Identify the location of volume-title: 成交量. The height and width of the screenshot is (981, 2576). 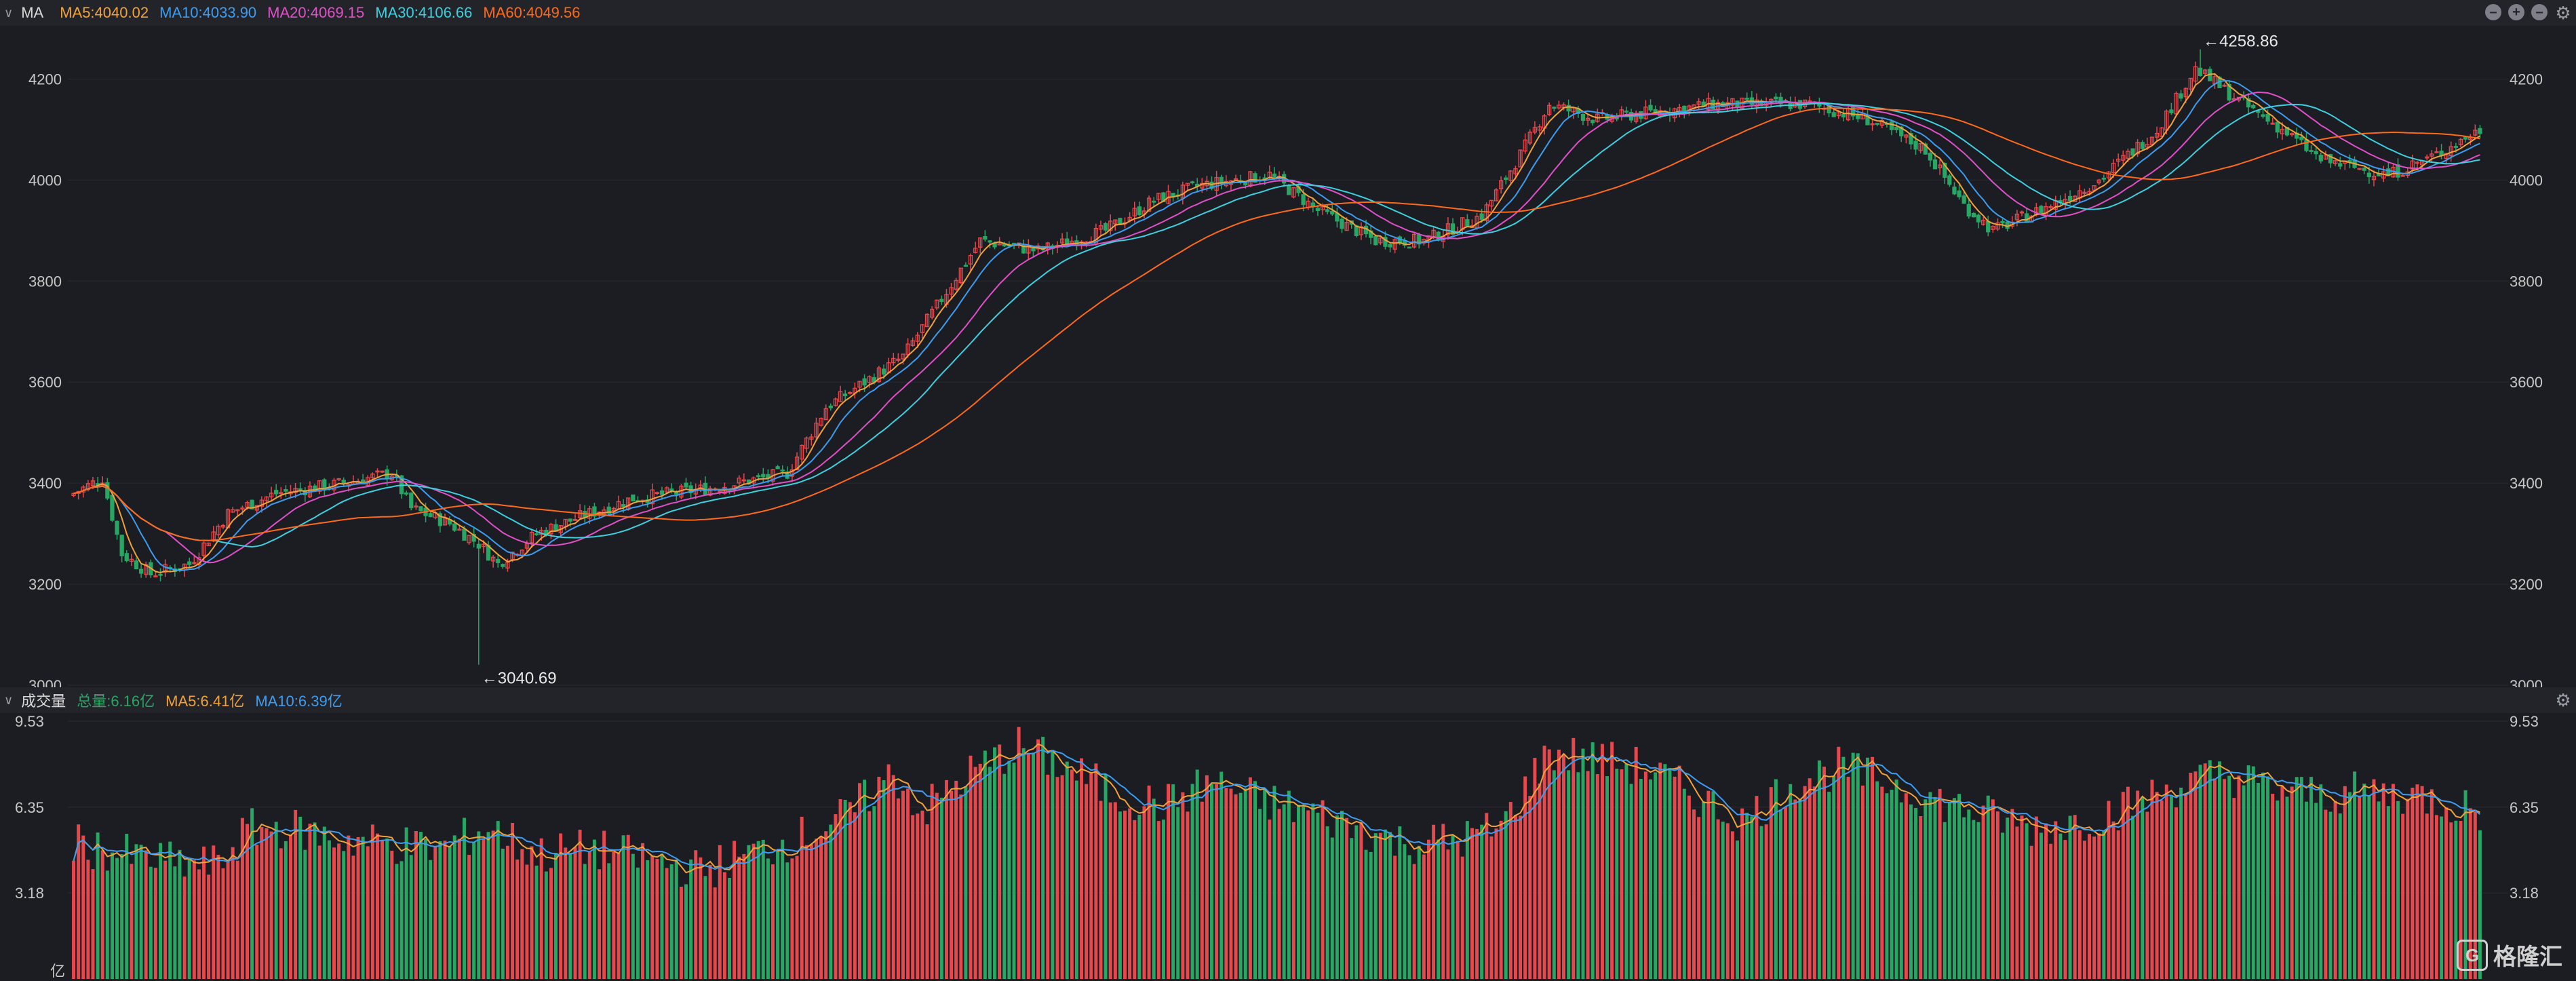
(43, 700).